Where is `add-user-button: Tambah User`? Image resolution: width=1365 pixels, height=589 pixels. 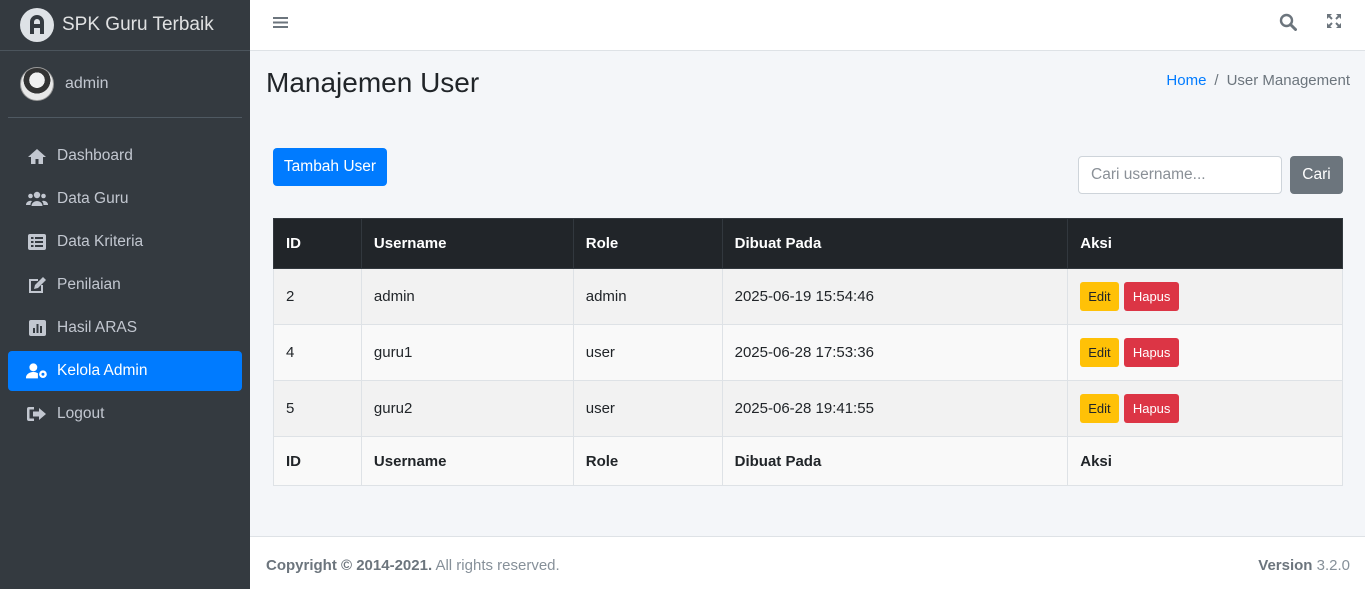
add-user-button: Tambah User is located at coordinates (330, 167).